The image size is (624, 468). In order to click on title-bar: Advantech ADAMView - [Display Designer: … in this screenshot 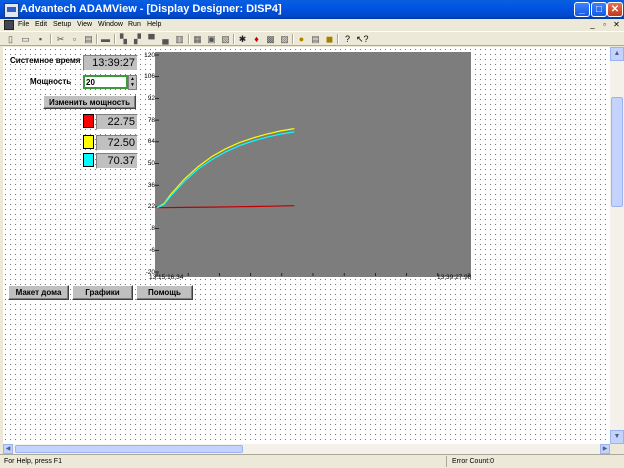, I will do `click(312, 9)`.